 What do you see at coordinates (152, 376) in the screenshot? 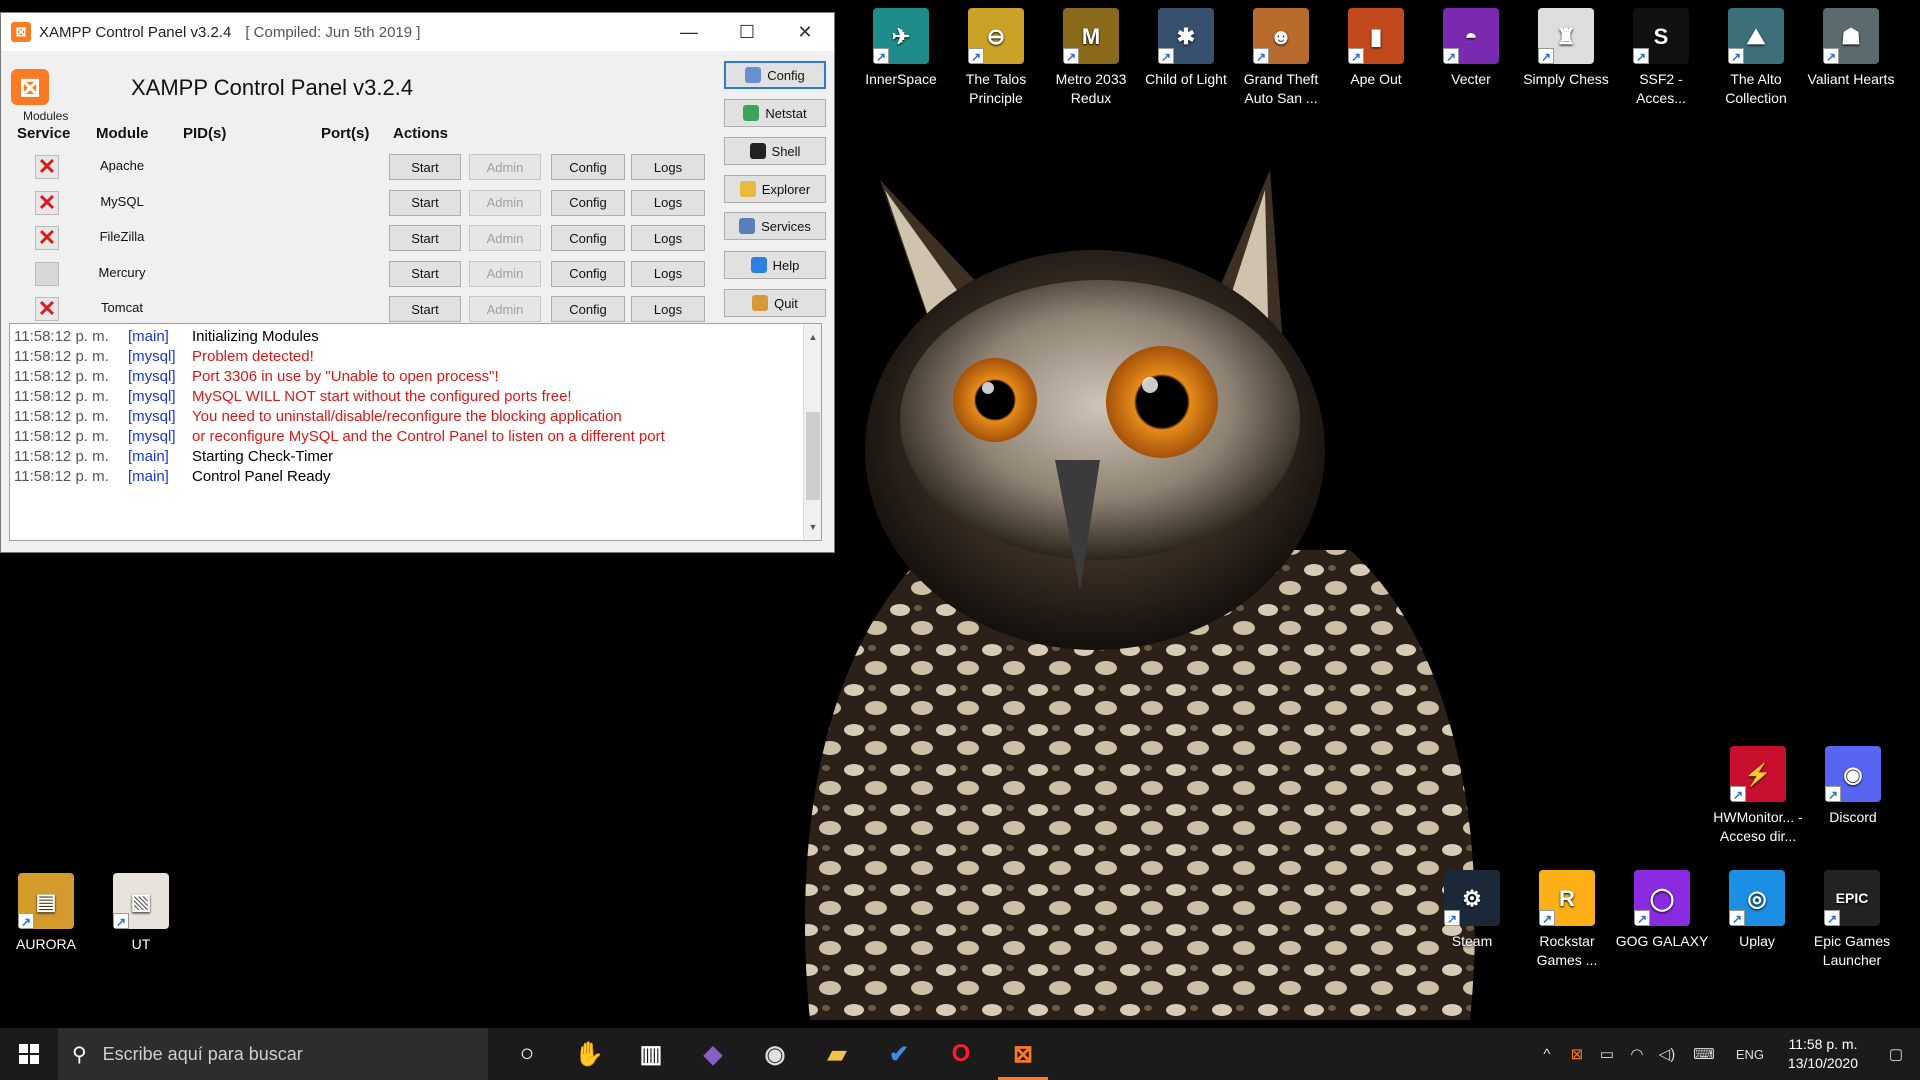
I see `log-source: [mysql]` at bounding box center [152, 376].